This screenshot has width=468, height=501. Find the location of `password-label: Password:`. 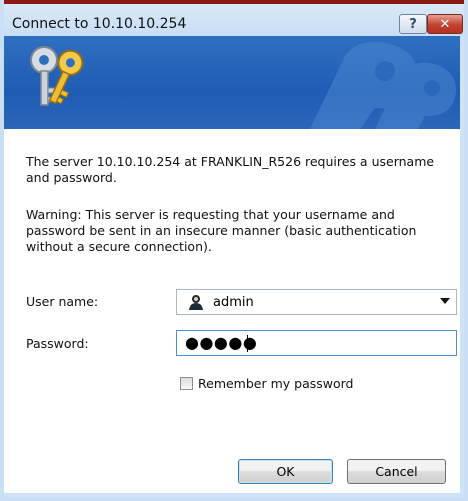

password-label: Password: is located at coordinates (57, 343).